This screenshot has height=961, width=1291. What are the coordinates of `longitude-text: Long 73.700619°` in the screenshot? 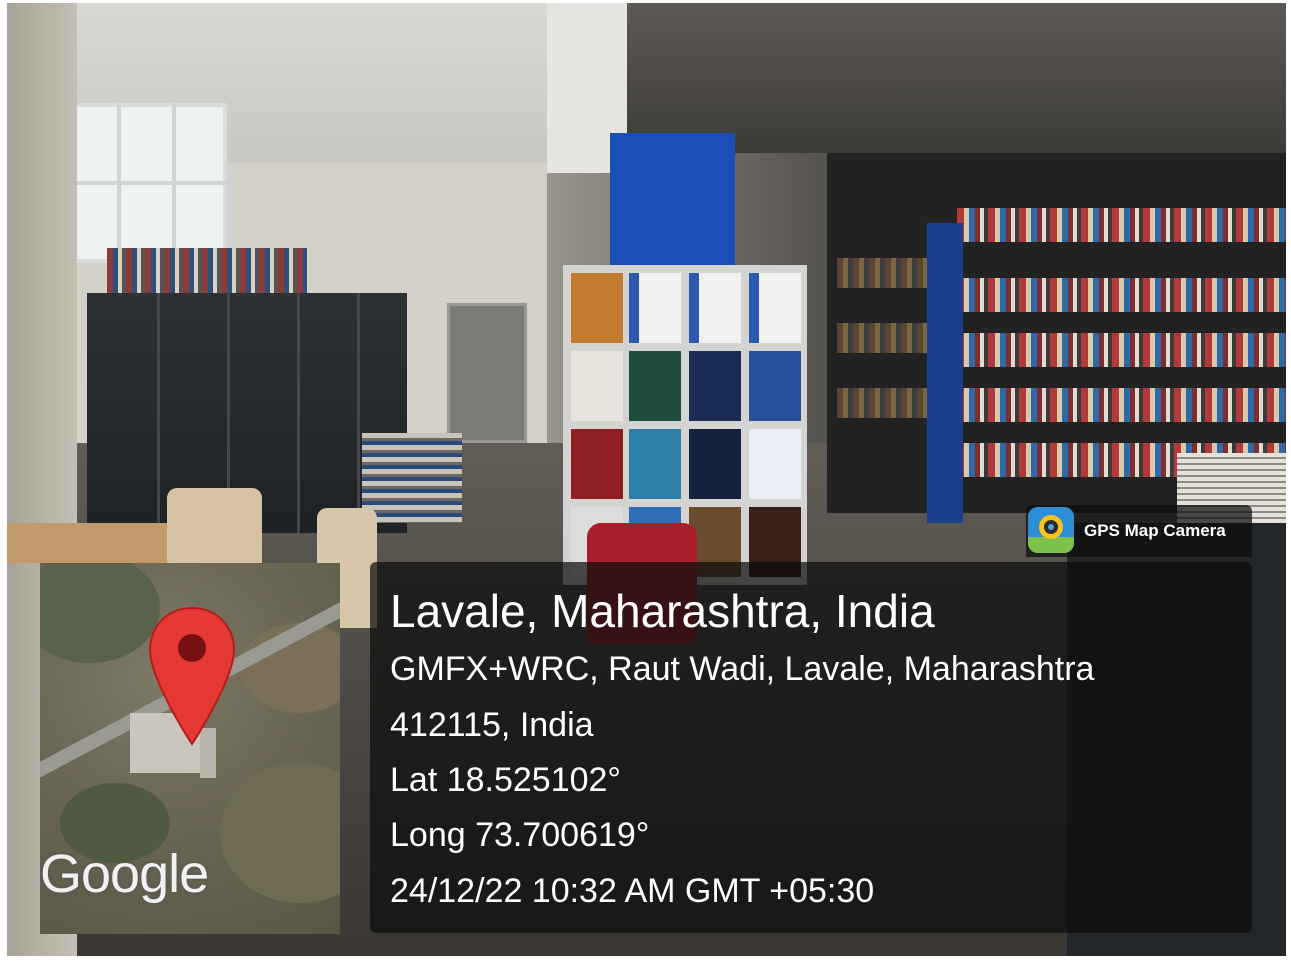 It's located at (520, 835).